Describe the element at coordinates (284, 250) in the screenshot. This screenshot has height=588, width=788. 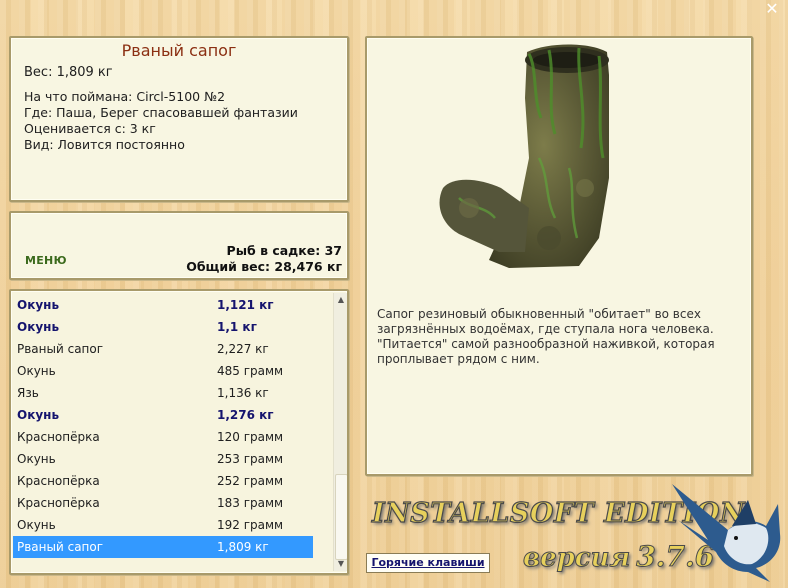
I see `fish-count: Рыб в садке: 37` at that location.